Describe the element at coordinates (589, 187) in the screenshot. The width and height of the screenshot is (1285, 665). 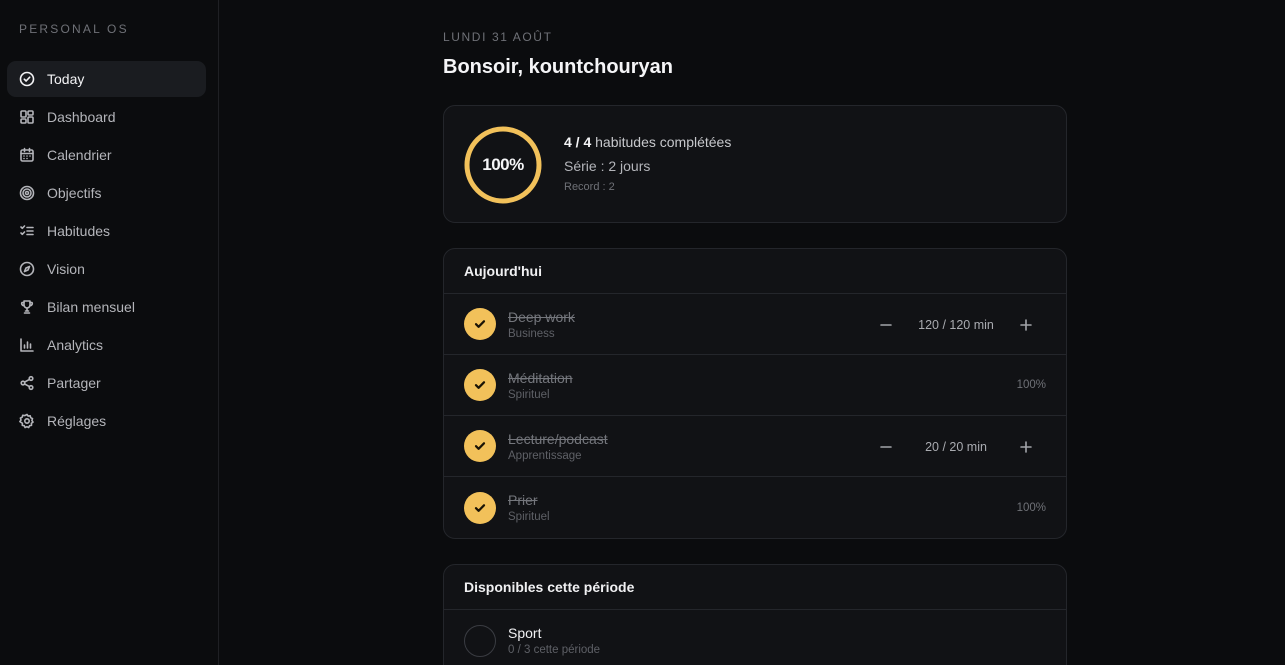
I see `record-text: Record : 2` at that location.